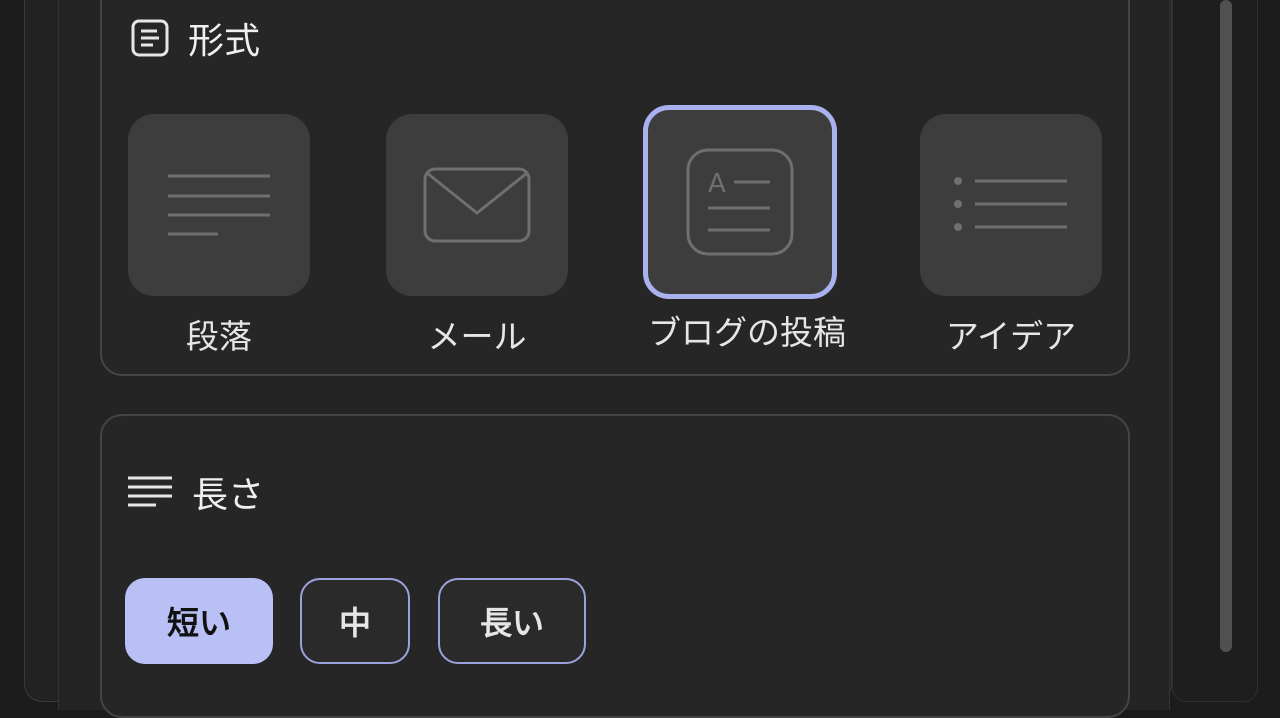 The image size is (1280, 718). Describe the element at coordinates (1011, 336) in the screenshot. I see `format-option-label: アイデア` at that location.